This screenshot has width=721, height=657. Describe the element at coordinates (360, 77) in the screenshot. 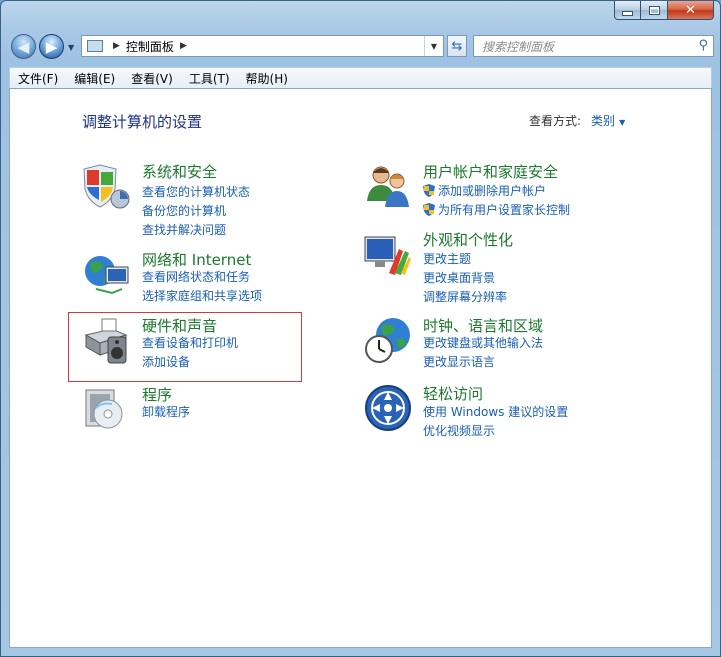

I see `menu-bar: 文件(F) 编辑(E) 查看(V) 工具(T) 帮助(H)` at that location.